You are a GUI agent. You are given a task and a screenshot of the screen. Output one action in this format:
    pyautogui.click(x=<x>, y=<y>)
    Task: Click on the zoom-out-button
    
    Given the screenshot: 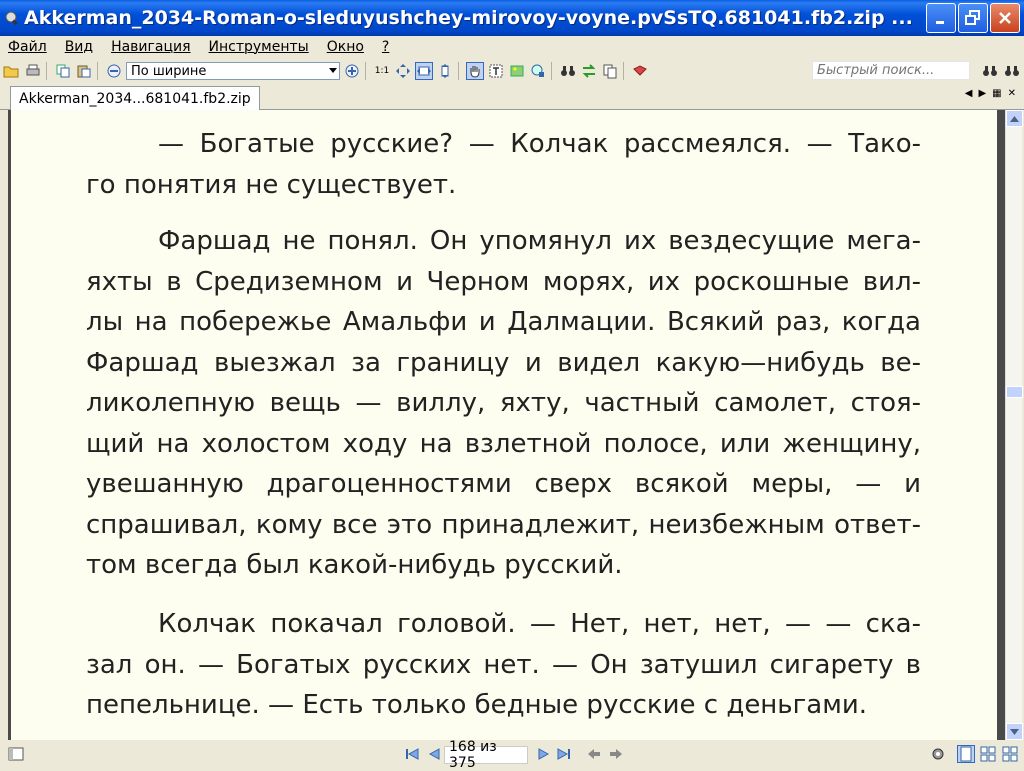 What is the action you would take?
    pyautogui.click(x=114, y=71)
    